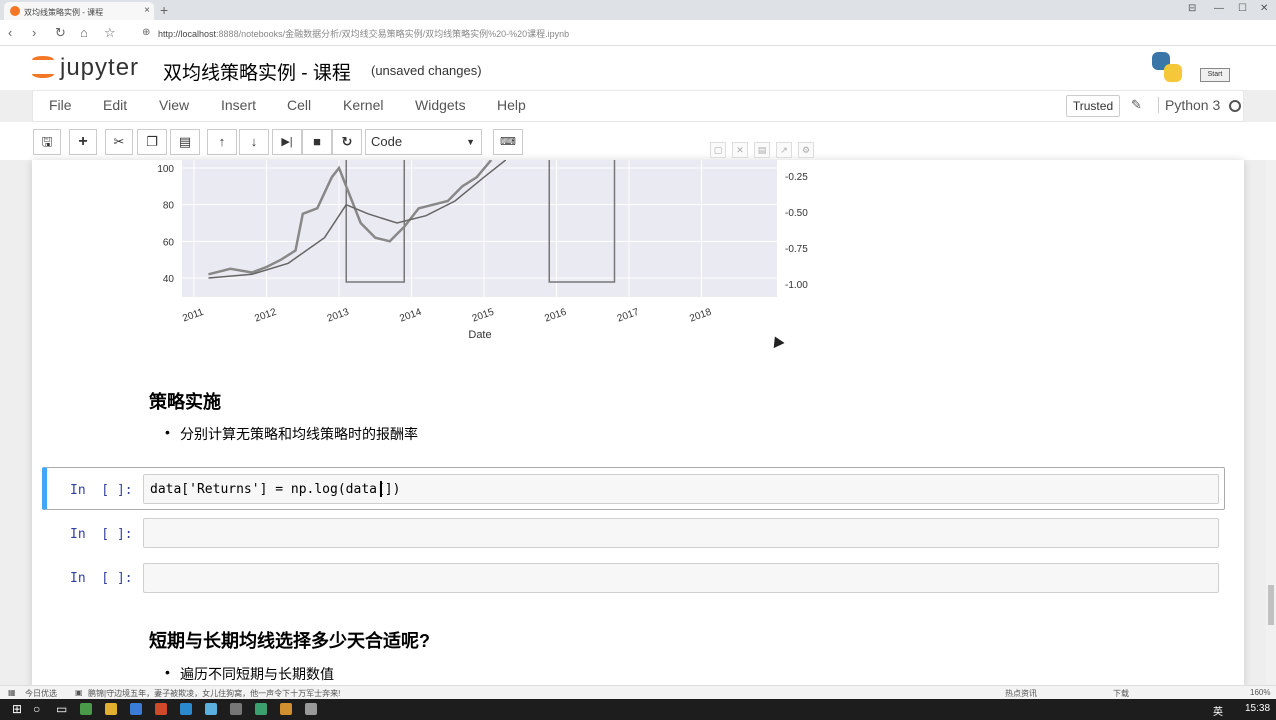 The width and height of the screenshot is (1276, 720). Describe the element at coordinates (1218, 710) in the screenshot. I see `ime-indicator: 英` at that location.